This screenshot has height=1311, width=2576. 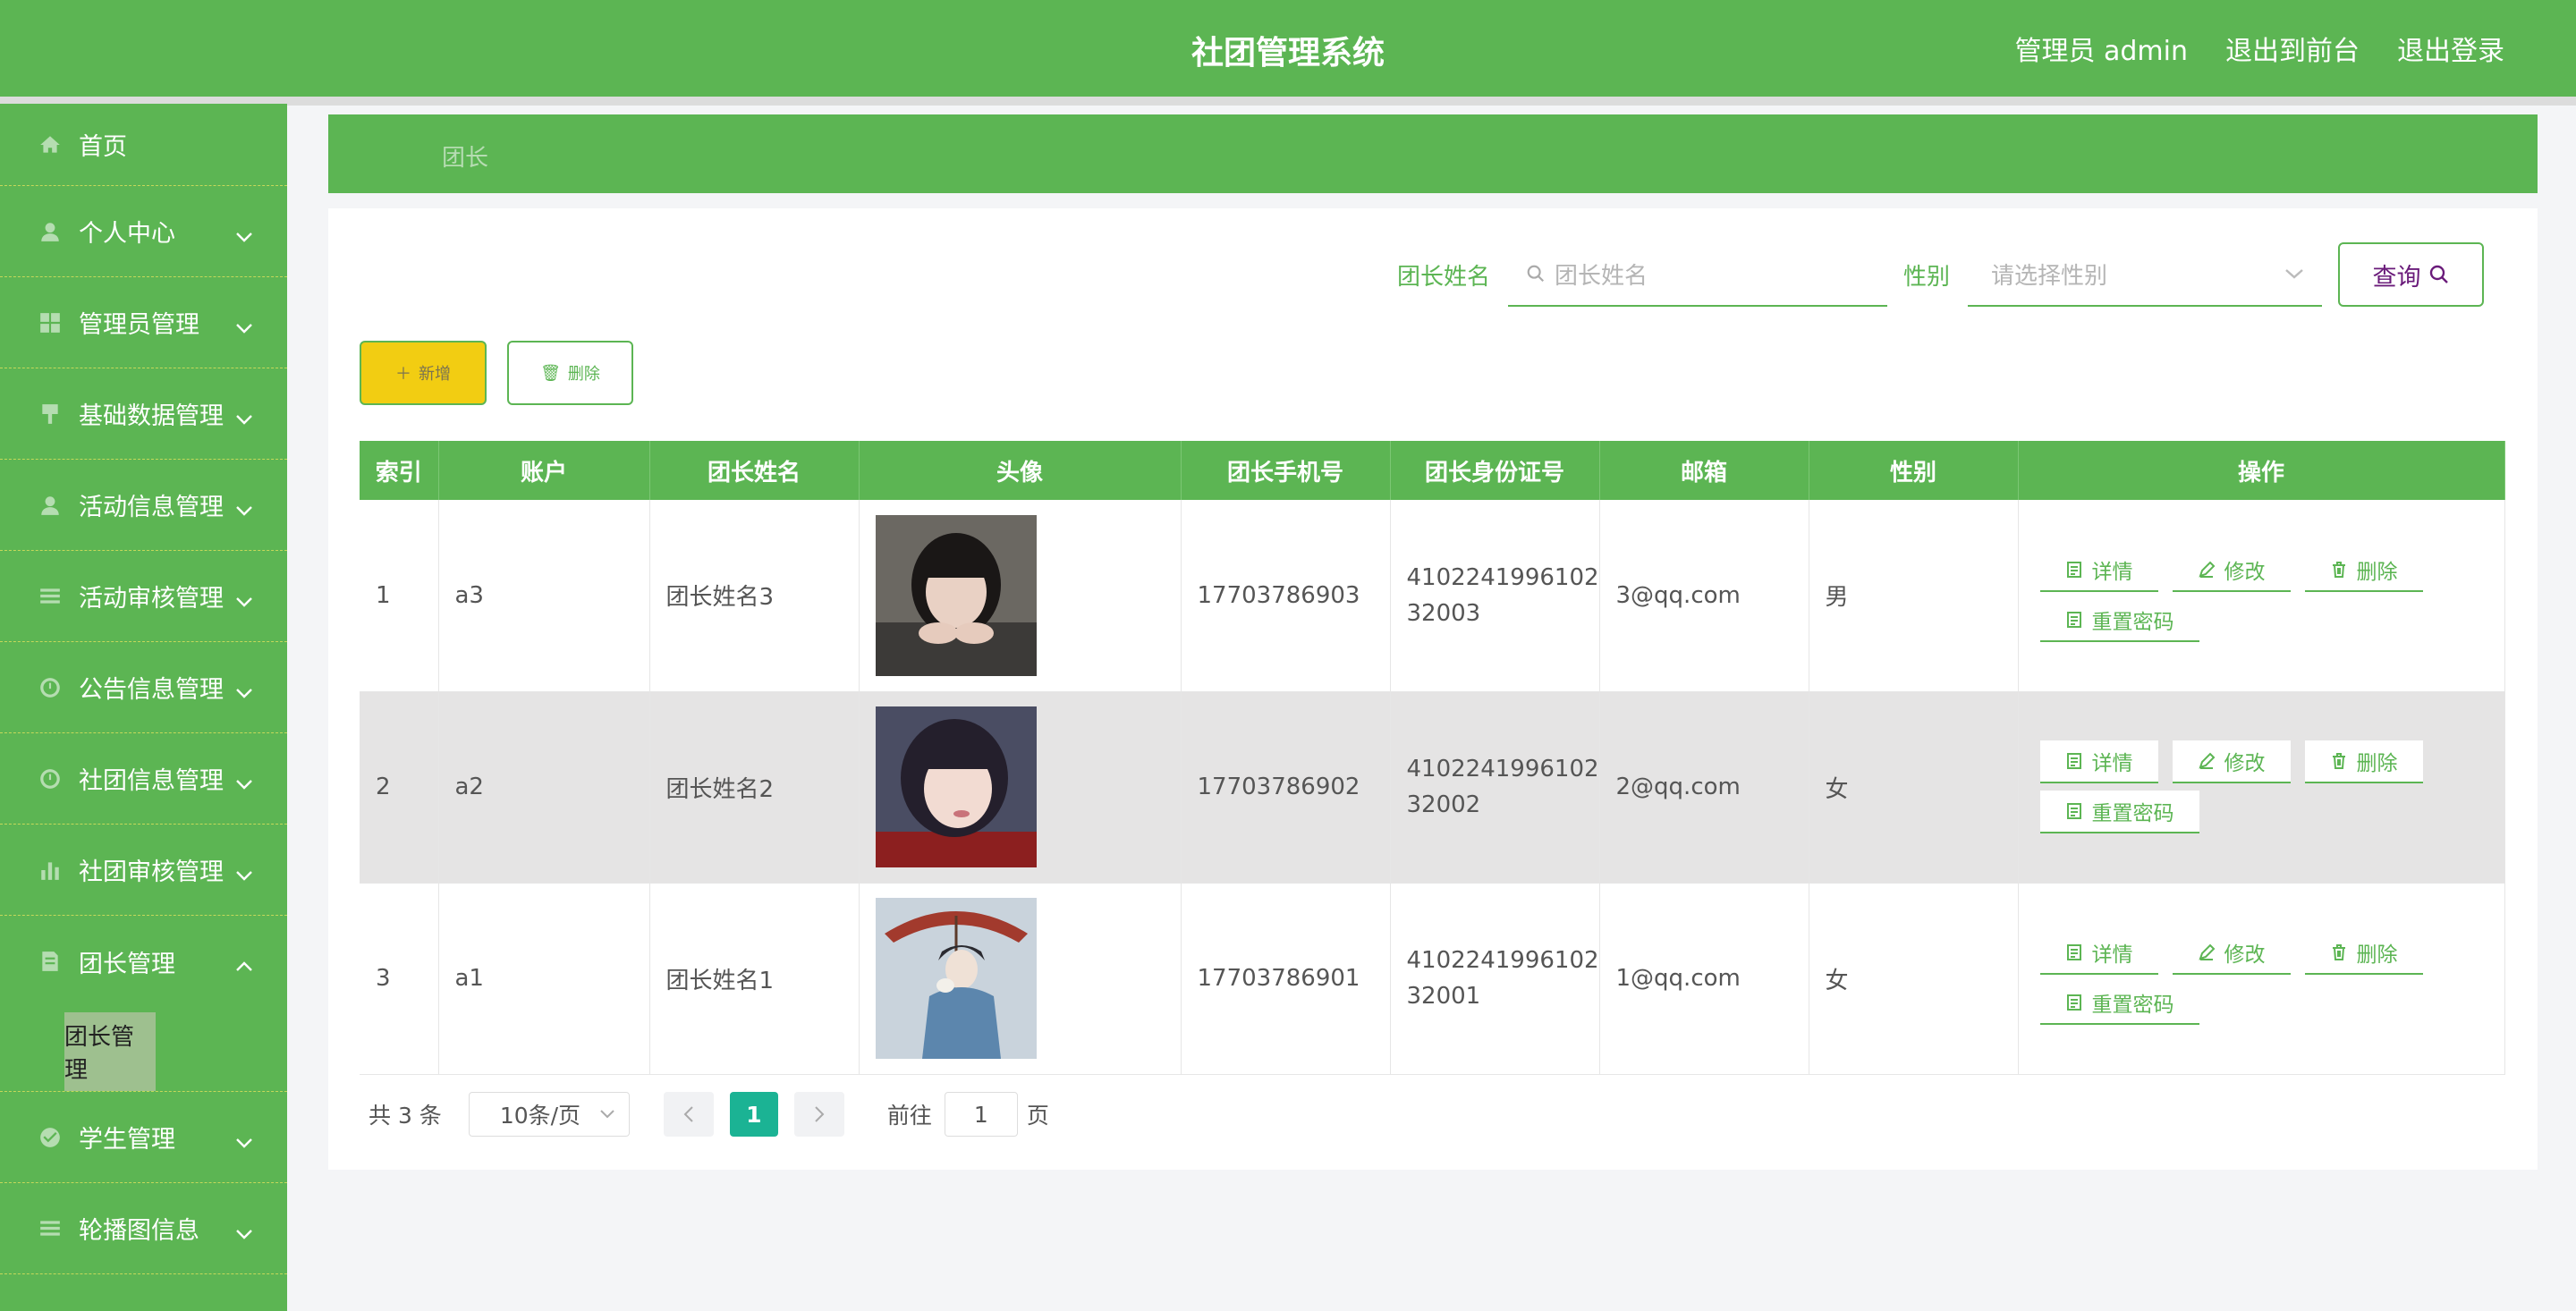 What do you see at coordinates (818, 1114) in the screenshot?
I see `next-page-button` at bounding box center [818, 1114].